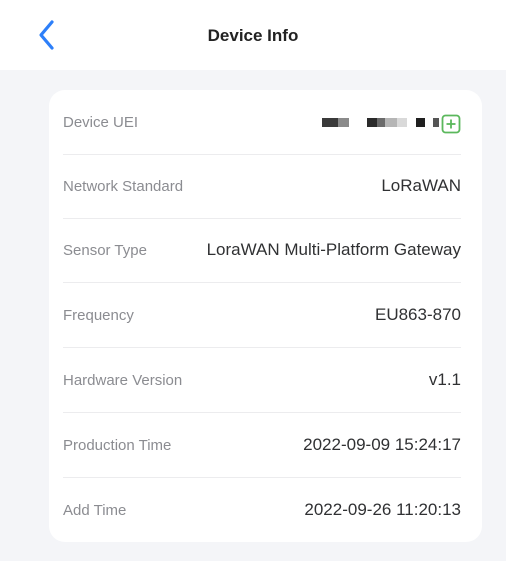 The width and height of the screenshot is (506, 561). What do you see at coordinates (444, 379) in the screenshot?
I see `hardware-version-value: v1.1` at bounding box center [444, 379].